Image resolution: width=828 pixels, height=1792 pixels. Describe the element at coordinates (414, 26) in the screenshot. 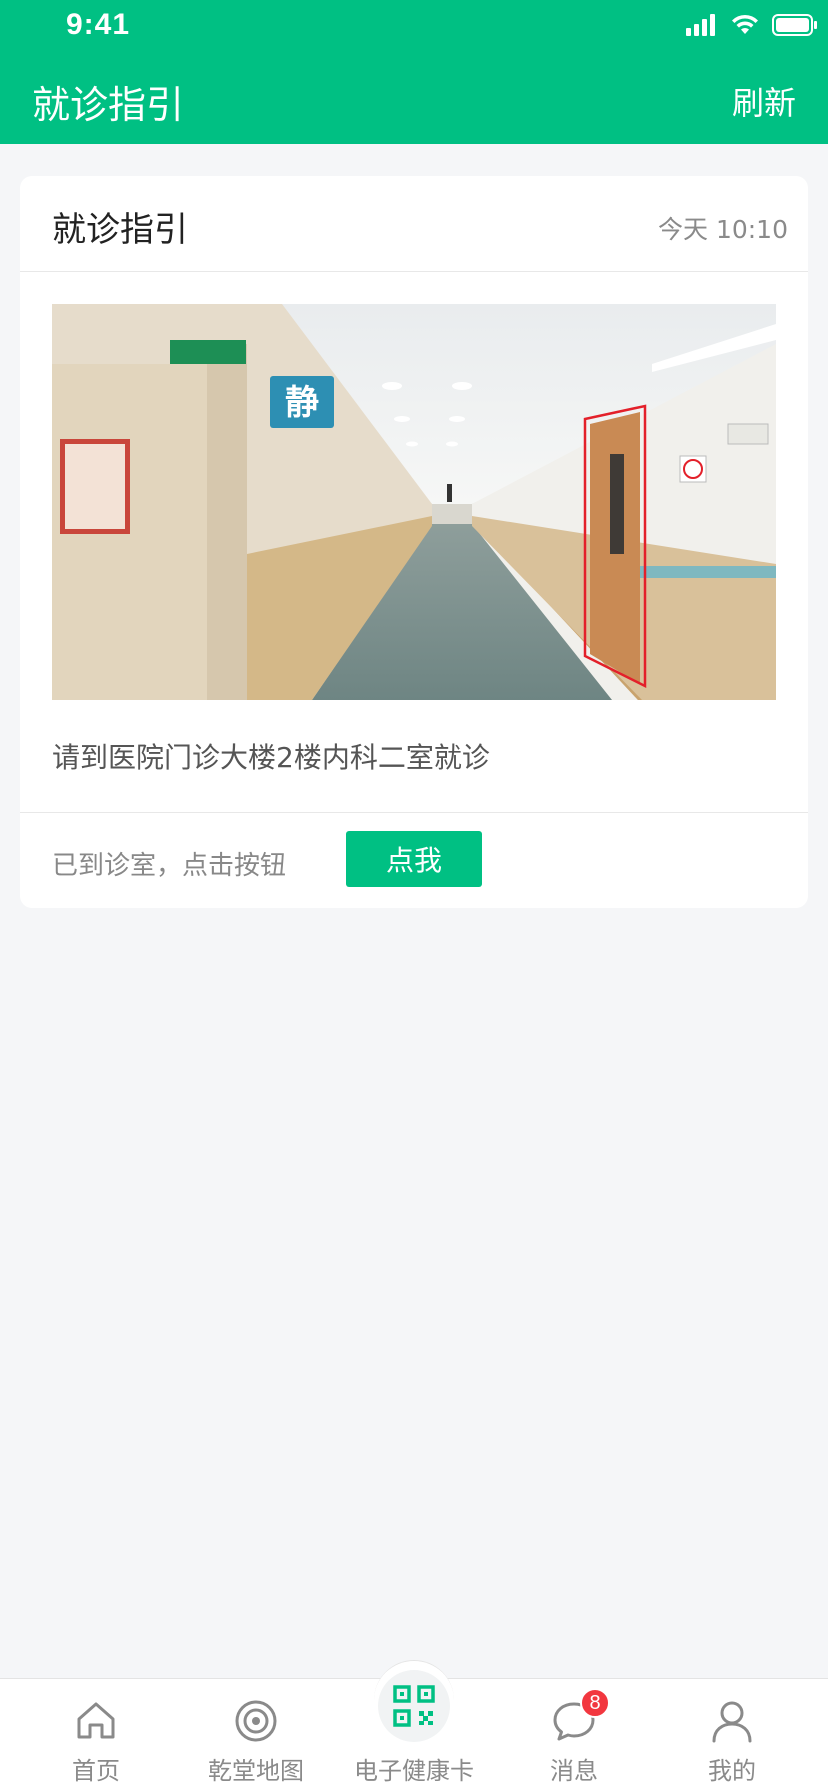

I see `status-bar: 9:41` at that location.